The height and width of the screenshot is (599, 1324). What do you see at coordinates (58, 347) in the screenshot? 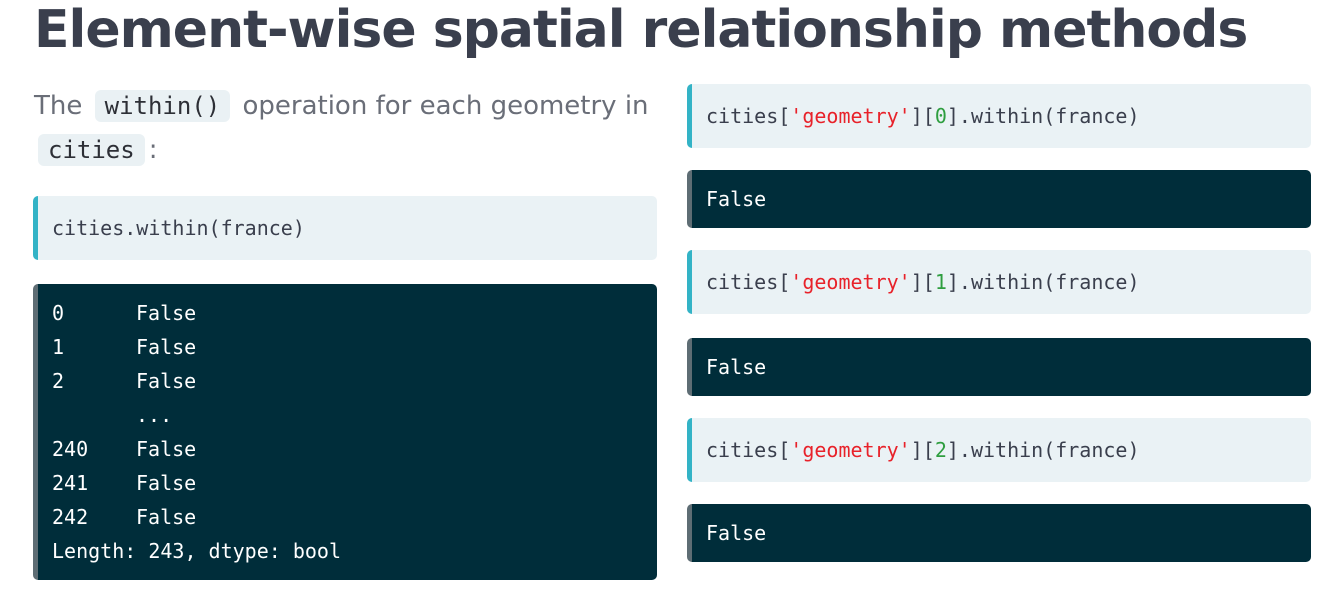
I see `row-index: 1` at bounding box center [58, 347].